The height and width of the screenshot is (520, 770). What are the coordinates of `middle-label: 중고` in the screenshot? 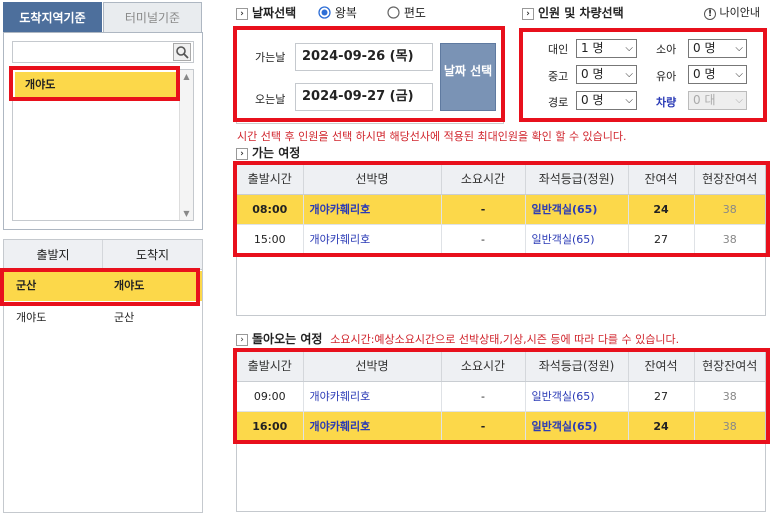 It's located at (558, 76).